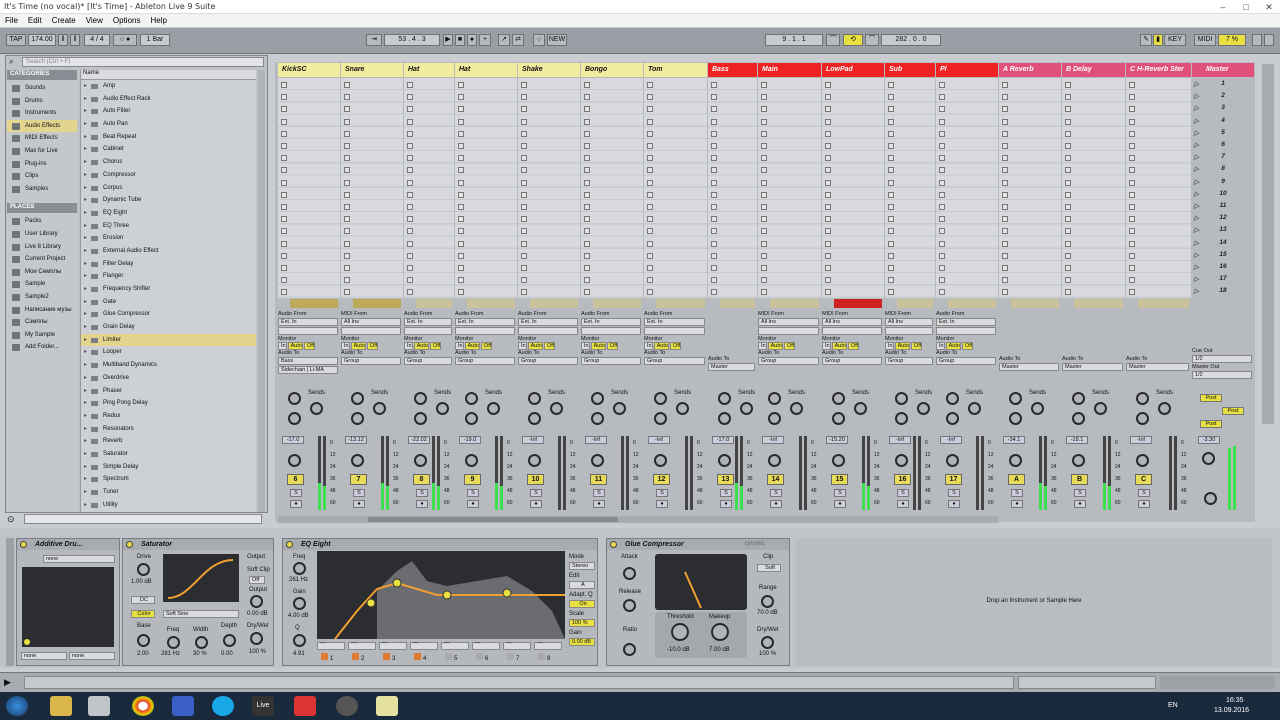  I want to click on expand-icon: ▶, so click(11, 683).